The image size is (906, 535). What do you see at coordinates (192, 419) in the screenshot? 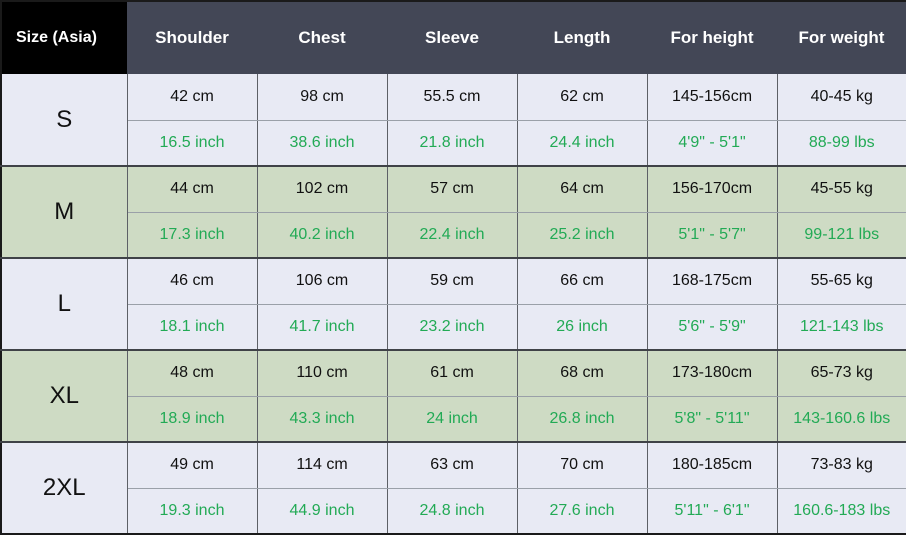
I see `inch-value-cell: 18.9 inch` at bounding box center [192, 419].